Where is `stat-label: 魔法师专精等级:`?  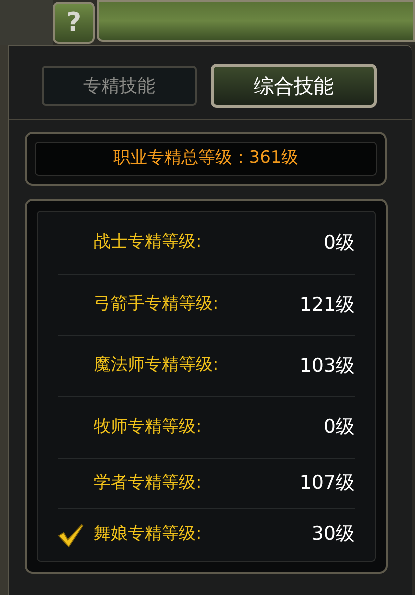
stat-label: 魔法师专精等级: is located at coordinates (157, 366).